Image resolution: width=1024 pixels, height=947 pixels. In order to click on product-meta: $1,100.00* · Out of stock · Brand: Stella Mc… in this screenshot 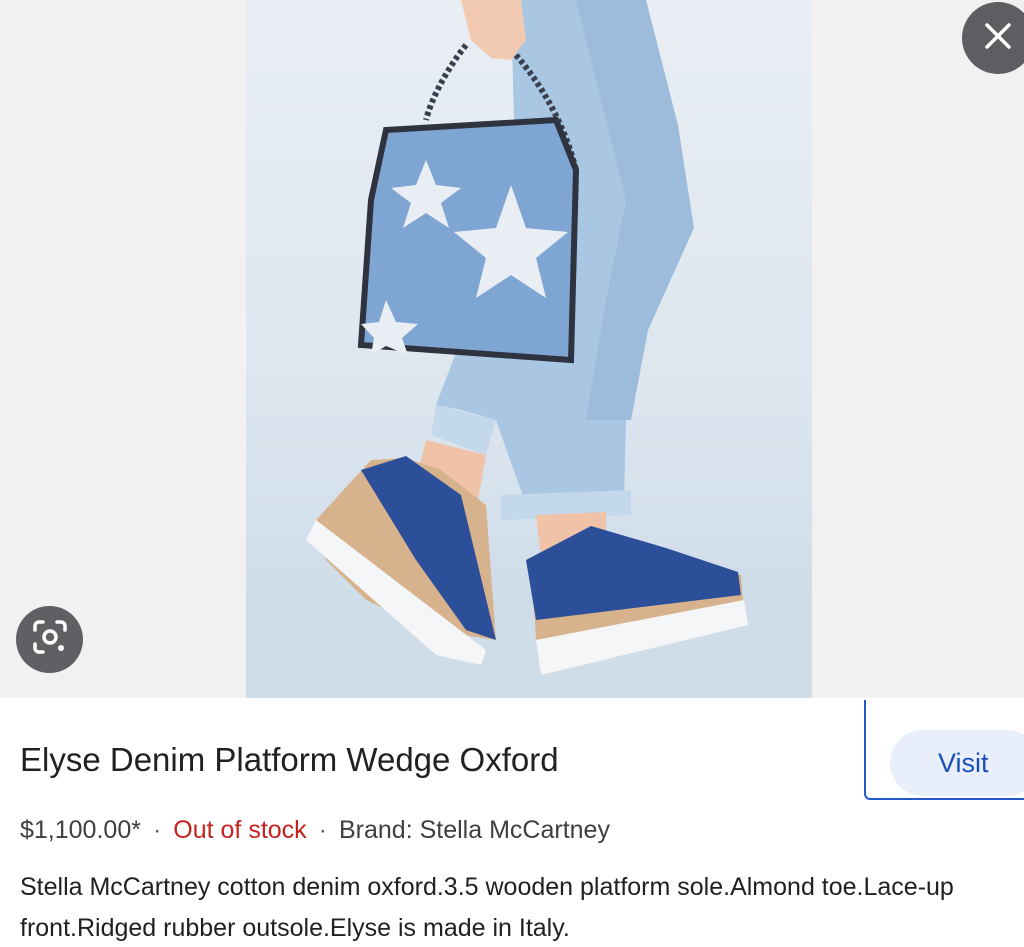, I will do `click(315, 830)`.